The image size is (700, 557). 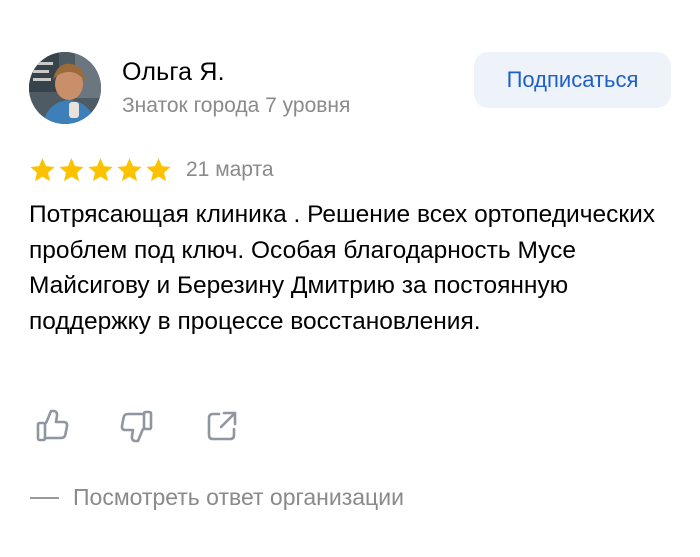 I want to click on author-name: Ольга Я., so click(x=173, y=72).